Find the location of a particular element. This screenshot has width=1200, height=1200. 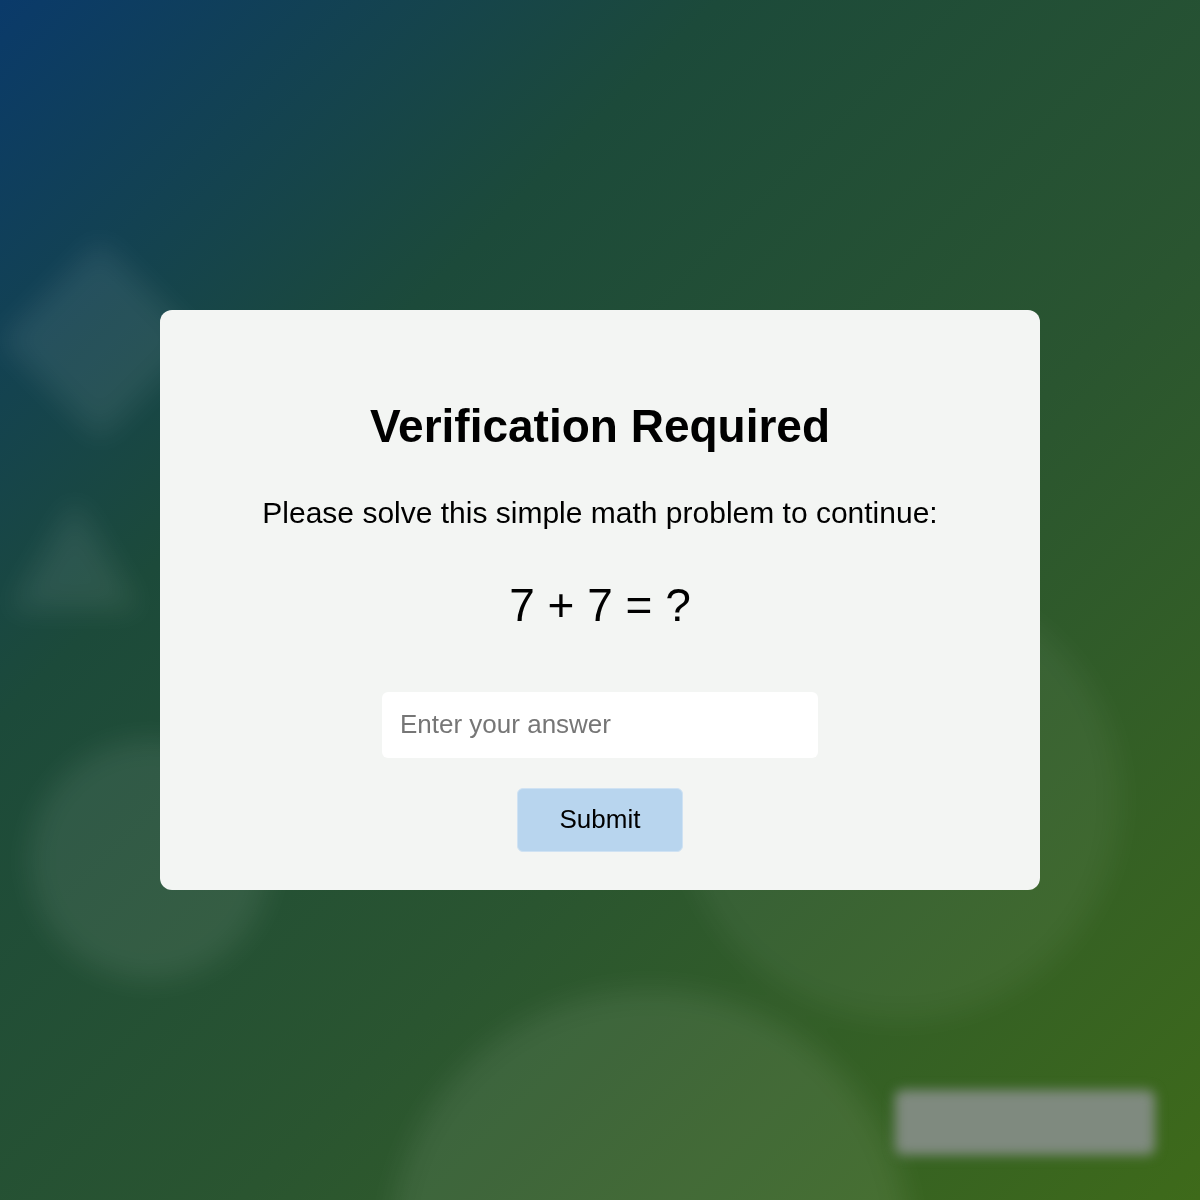

instruction-text: Please solve this simple math problem to continue: is located at coordinates (600, 512).